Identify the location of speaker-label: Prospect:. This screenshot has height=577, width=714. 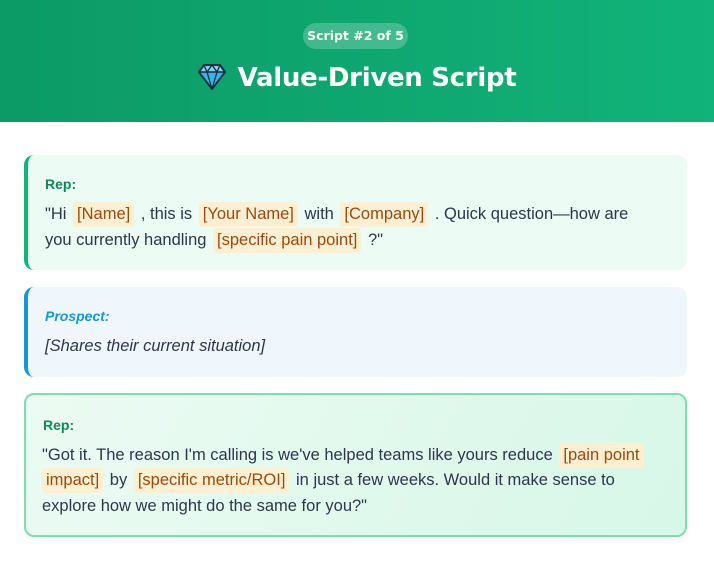
(77, 316).